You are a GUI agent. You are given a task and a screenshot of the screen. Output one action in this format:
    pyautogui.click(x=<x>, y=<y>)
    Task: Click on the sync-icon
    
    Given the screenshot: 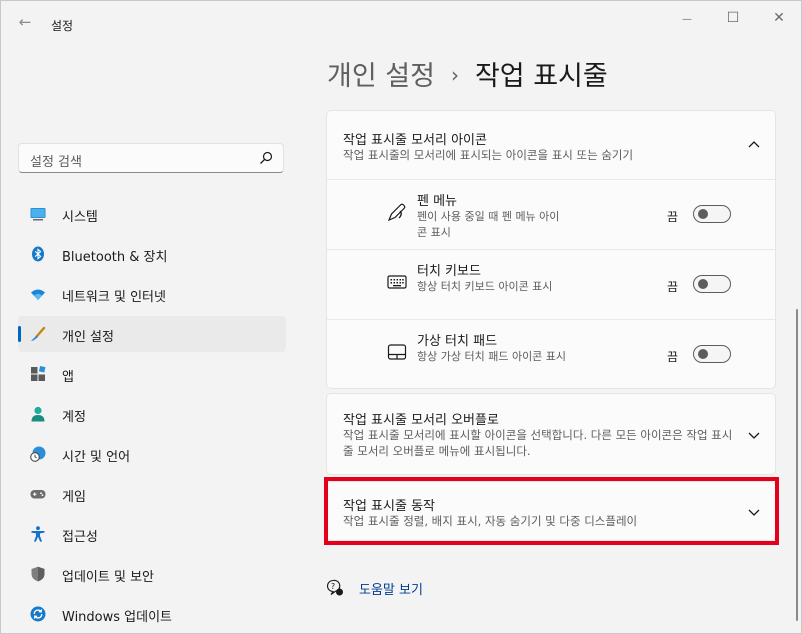 What is the action you would take?
    pyautogui.click(x=38, y=614)
    